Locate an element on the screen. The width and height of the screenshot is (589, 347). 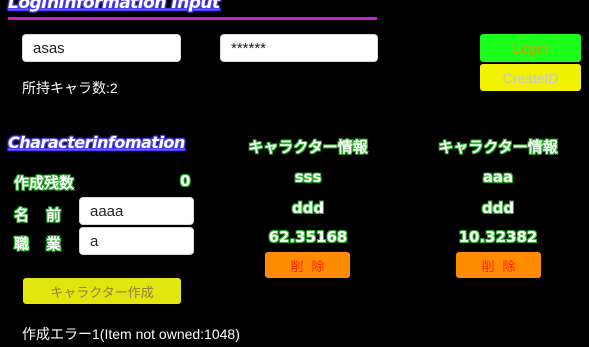
heading-divider is located at coordinates (192, 18).